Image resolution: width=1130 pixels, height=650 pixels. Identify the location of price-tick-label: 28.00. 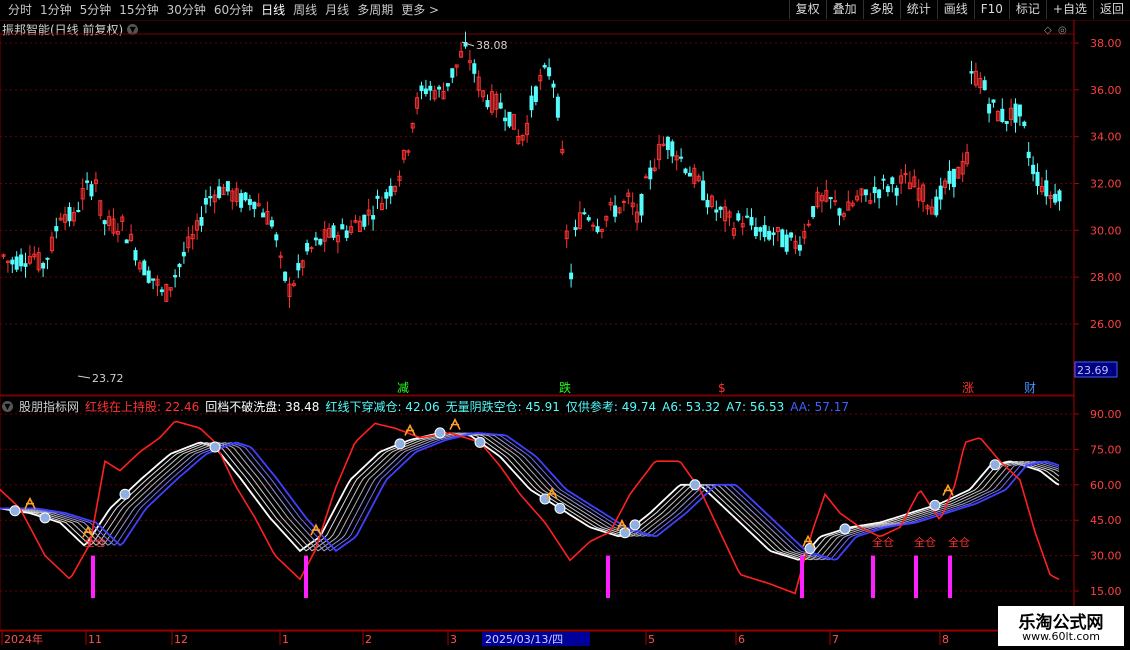
(1106, 277).